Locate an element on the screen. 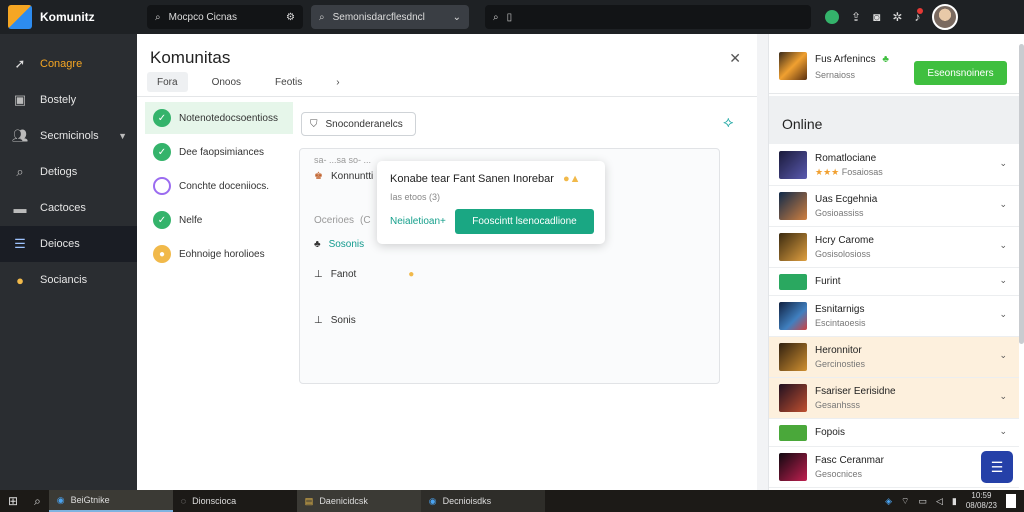 This screenshot has height=512, width=1024. sidebar-item-4: ▬ Cactoces is located at coordinates (68, 208).